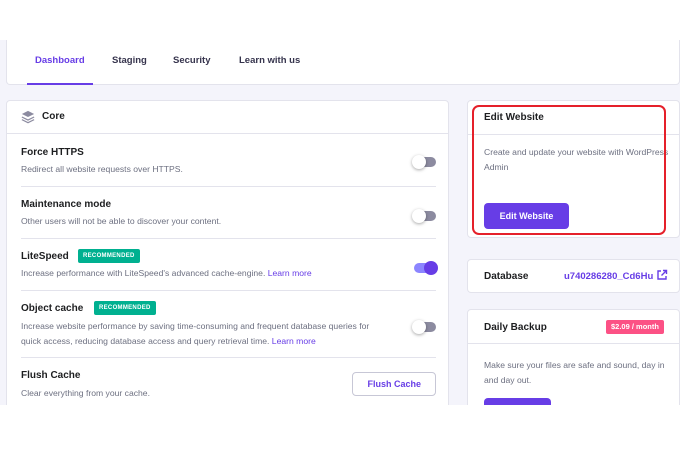 The width and height of the screenshot is (680, 450). What do you see at coordinates (60, 62) in the screenshot?
I see `tab-dashboard: Dashboard` at bounding box center [60, 62].